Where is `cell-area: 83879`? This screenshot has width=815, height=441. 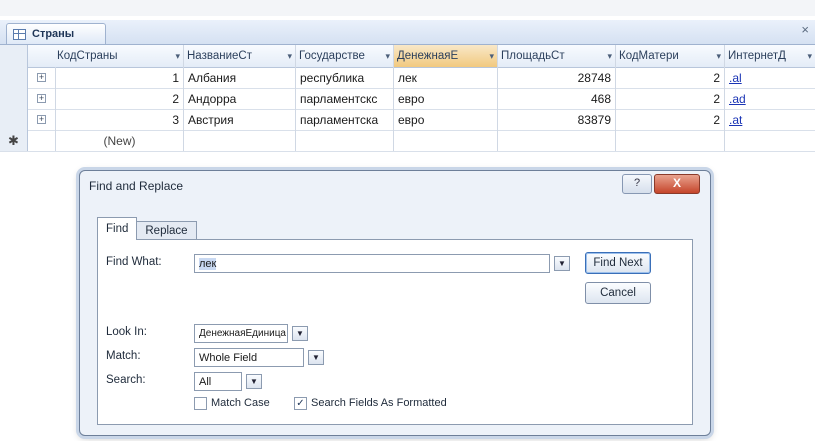 cell-area: 83879 is located at coordinates (557, 119).